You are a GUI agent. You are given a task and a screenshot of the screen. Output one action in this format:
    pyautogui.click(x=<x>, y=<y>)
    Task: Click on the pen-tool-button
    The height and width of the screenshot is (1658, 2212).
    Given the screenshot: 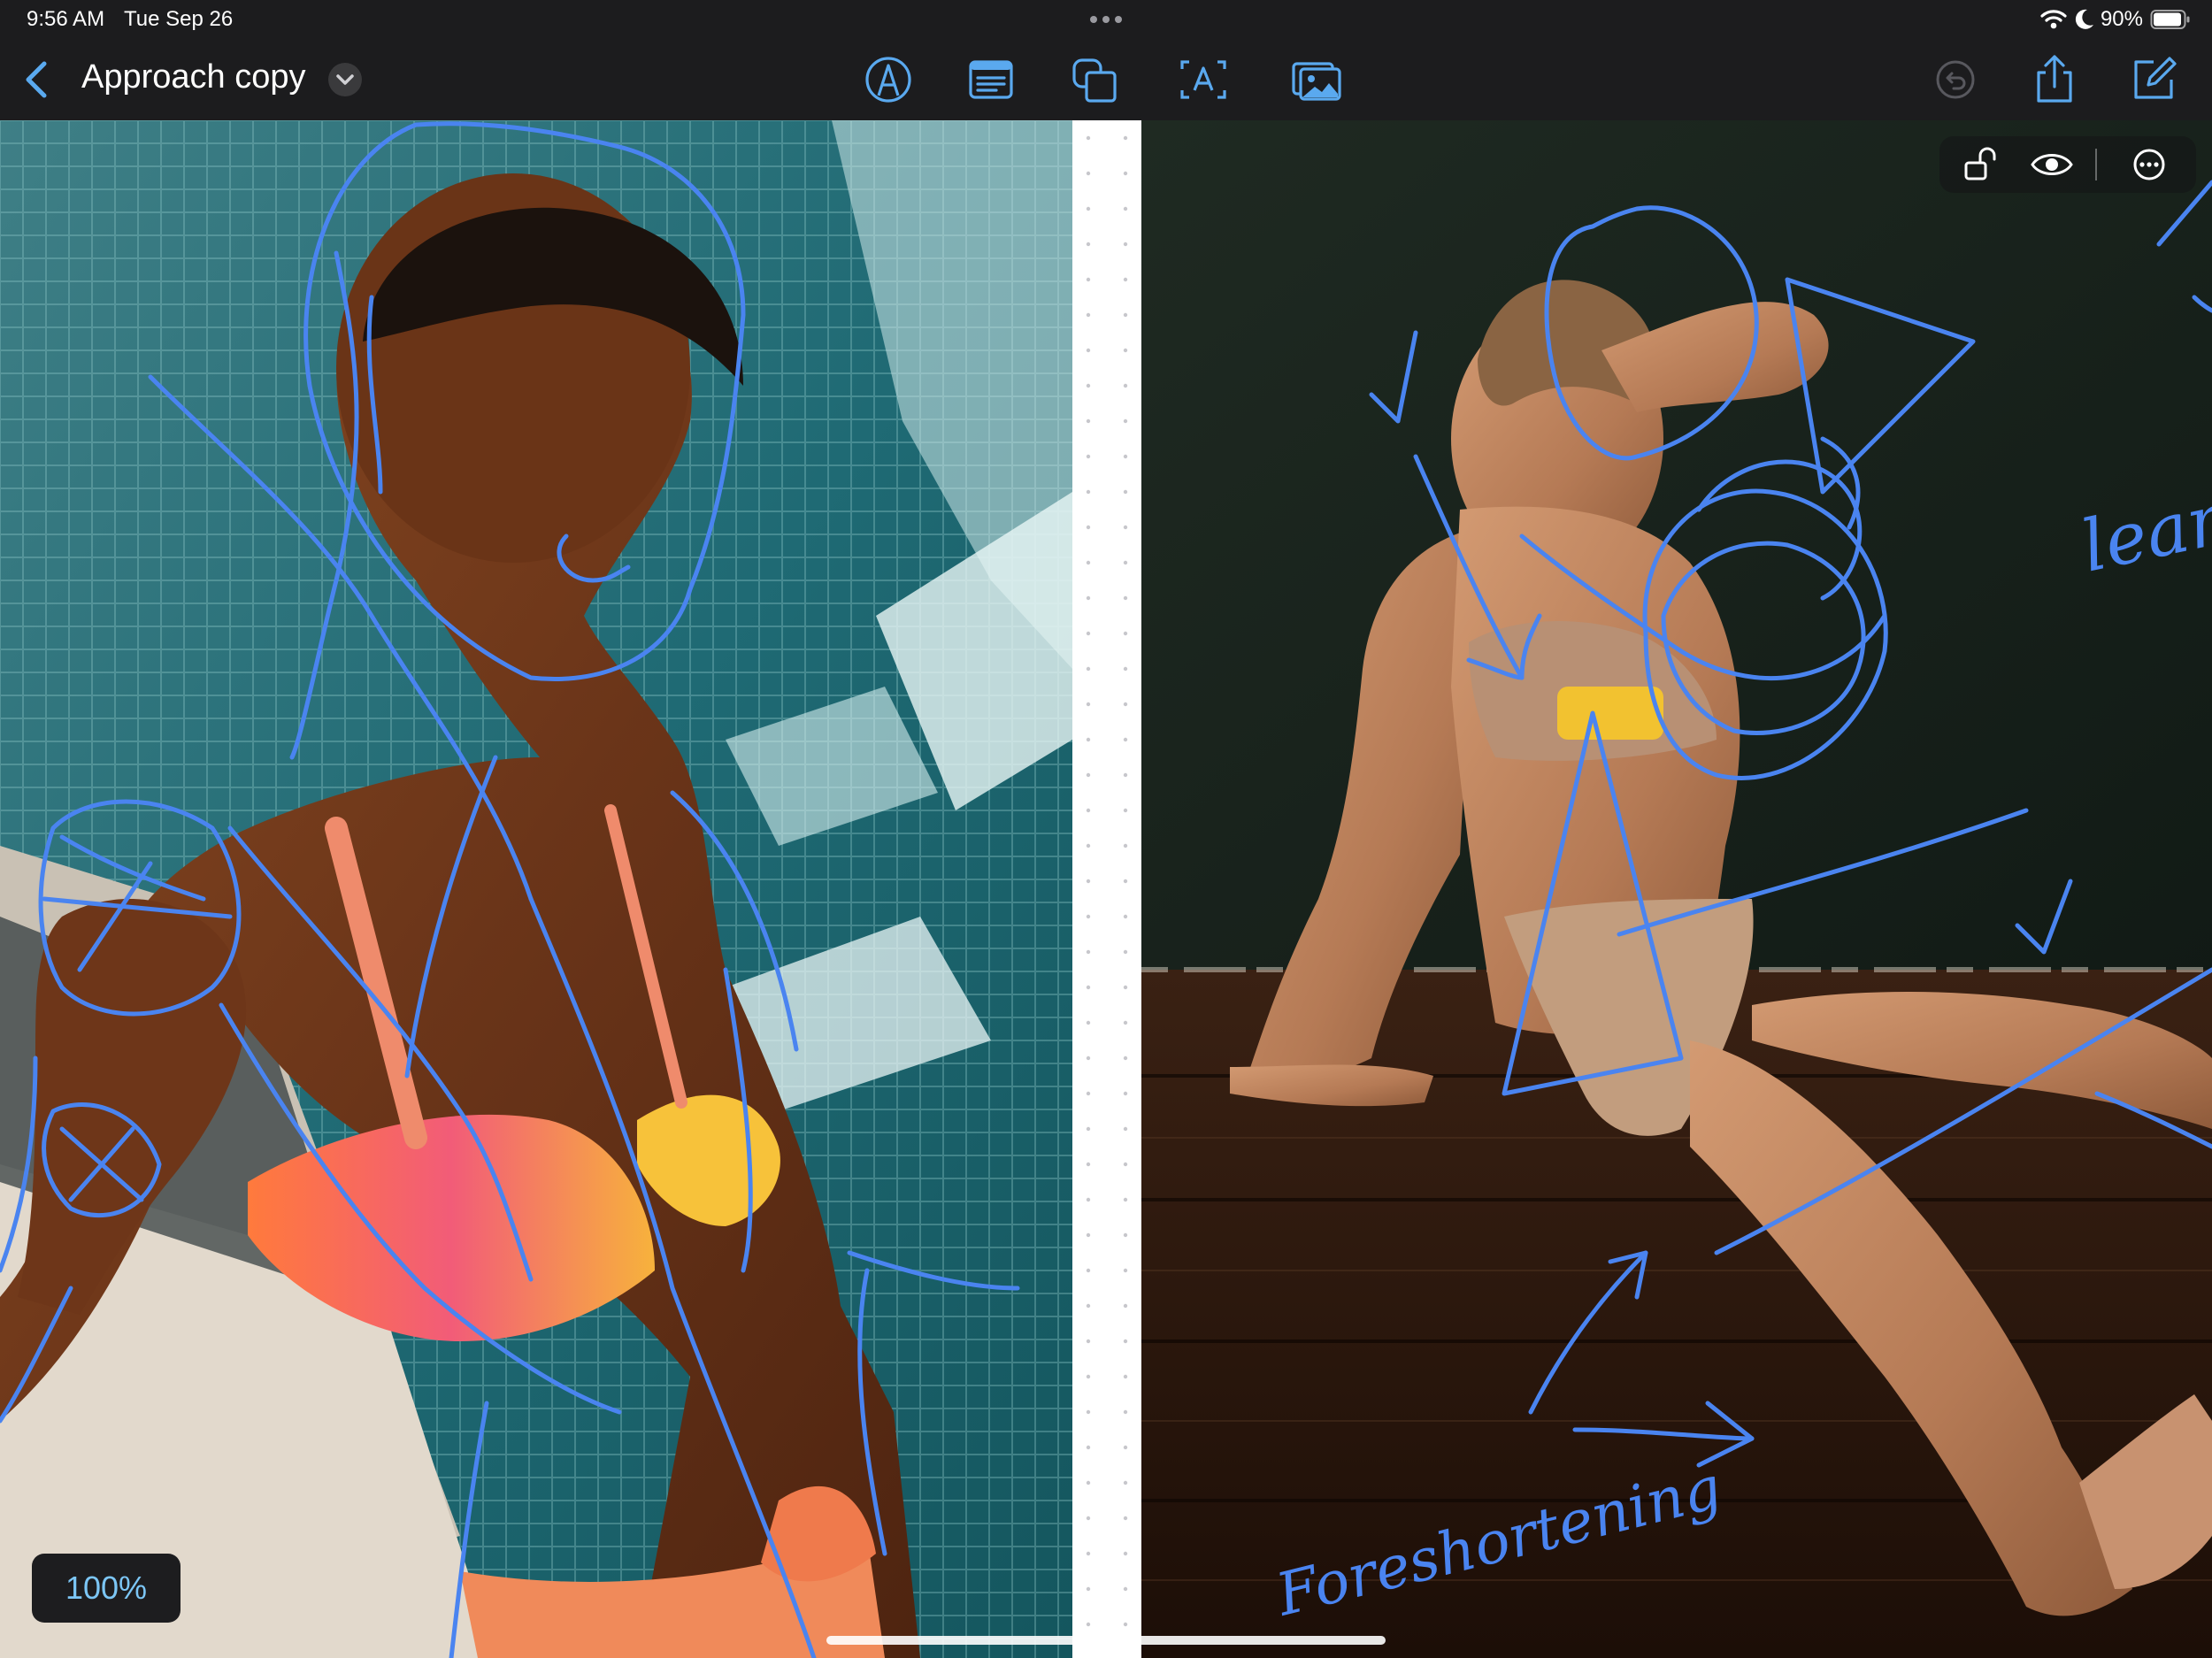 What is the action you would take?
    pyautogui.click(x=889, y=80)
    